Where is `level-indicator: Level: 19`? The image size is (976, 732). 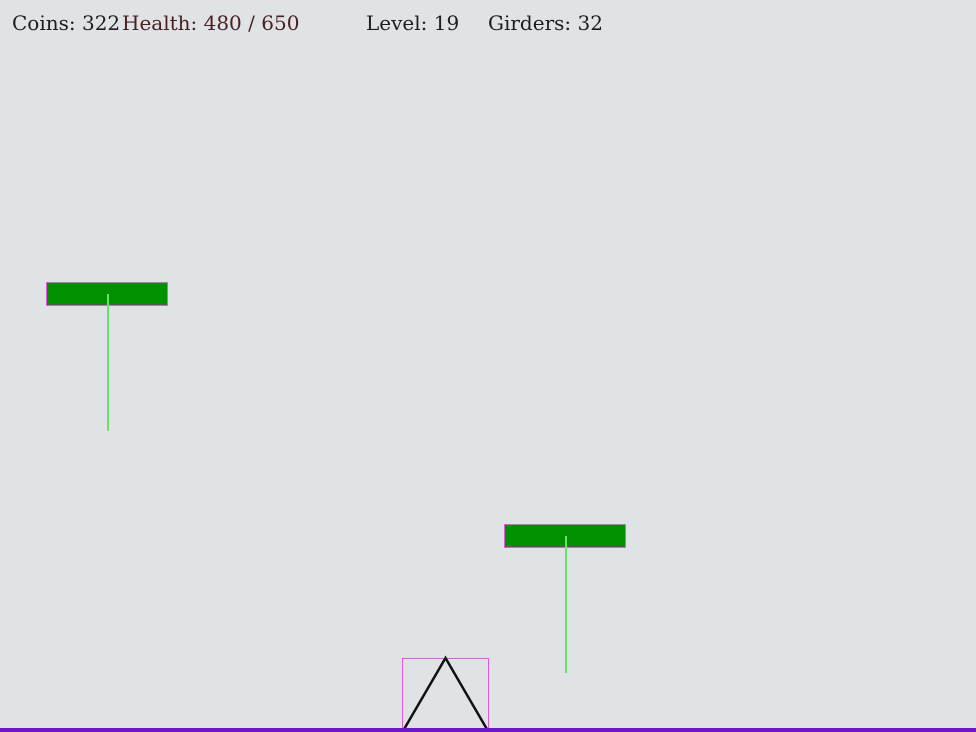 level-indicator: Level: 19 is located at coordinates (413, 23).